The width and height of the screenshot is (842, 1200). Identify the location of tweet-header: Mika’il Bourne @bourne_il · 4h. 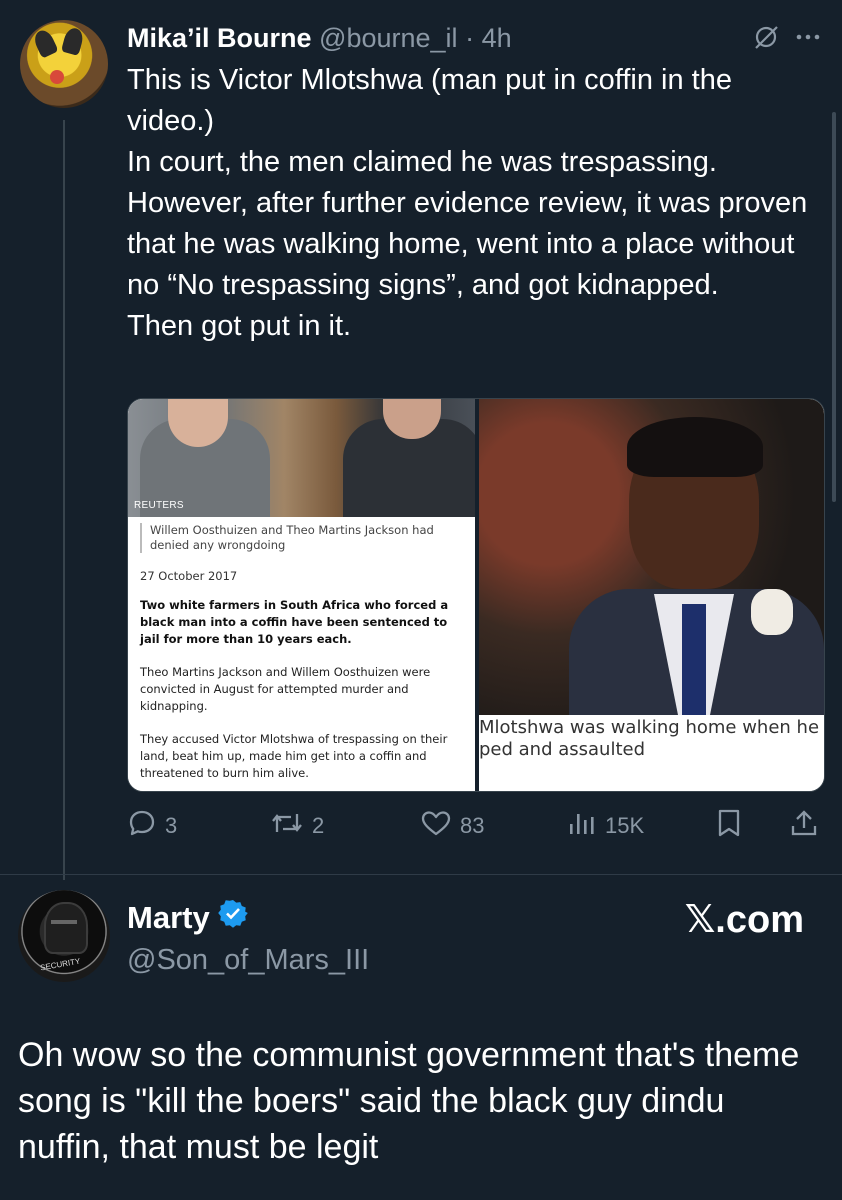
(319, 38).